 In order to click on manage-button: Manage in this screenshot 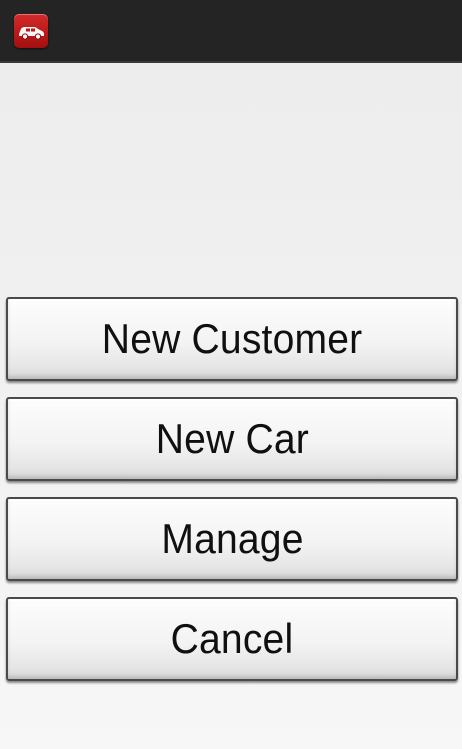, I will do `click(232, 539)`.